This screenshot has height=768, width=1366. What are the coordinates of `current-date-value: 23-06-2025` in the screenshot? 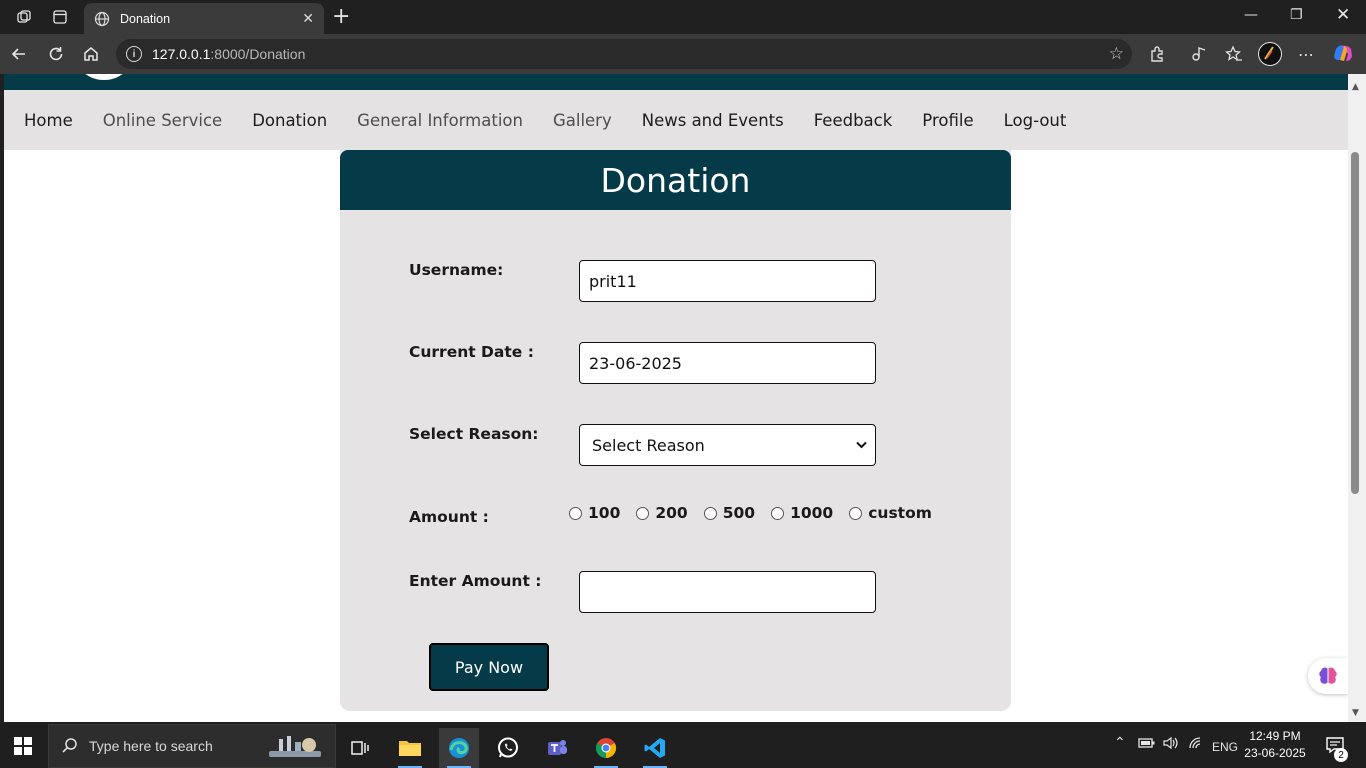 It's located at (635, 363).